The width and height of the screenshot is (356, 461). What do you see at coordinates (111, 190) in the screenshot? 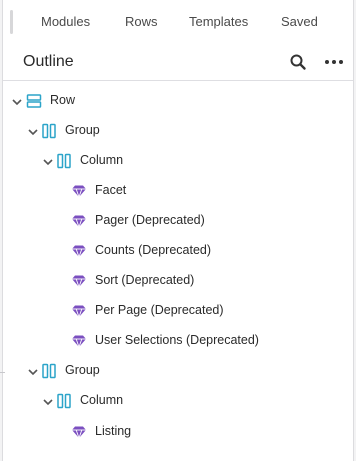
I see `tree-node-label: Facet` at bounding box center [111, 190].